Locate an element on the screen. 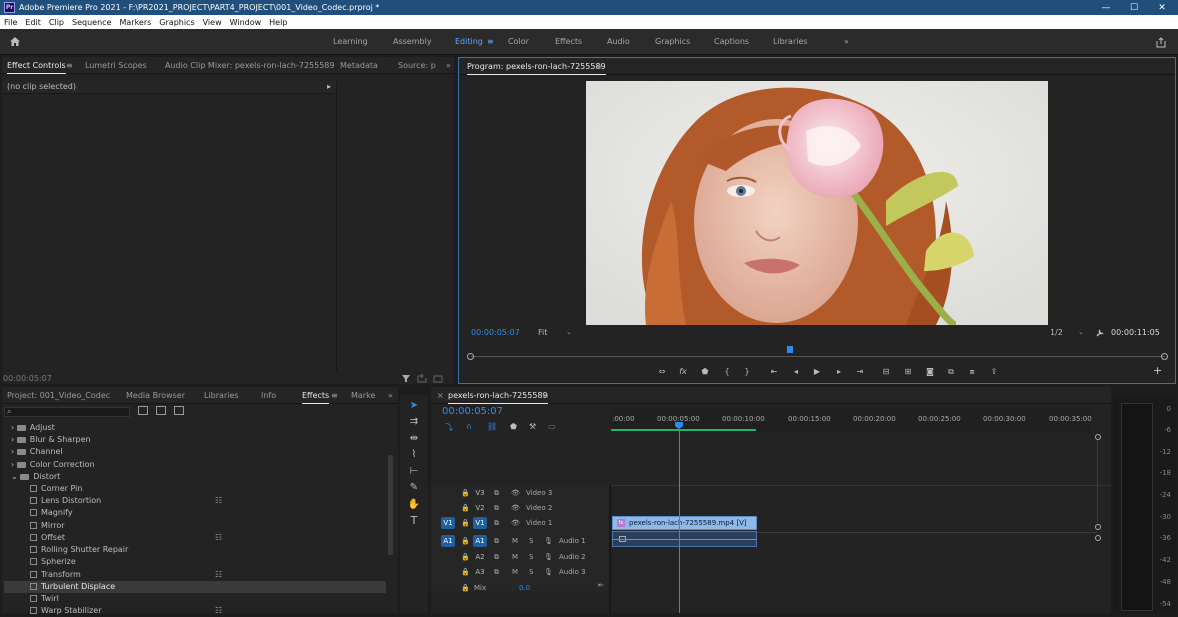 Image resolution: width=1178 pixels, height=617 pixels. add-button-icon: + is located at coordinates (1157, 370).